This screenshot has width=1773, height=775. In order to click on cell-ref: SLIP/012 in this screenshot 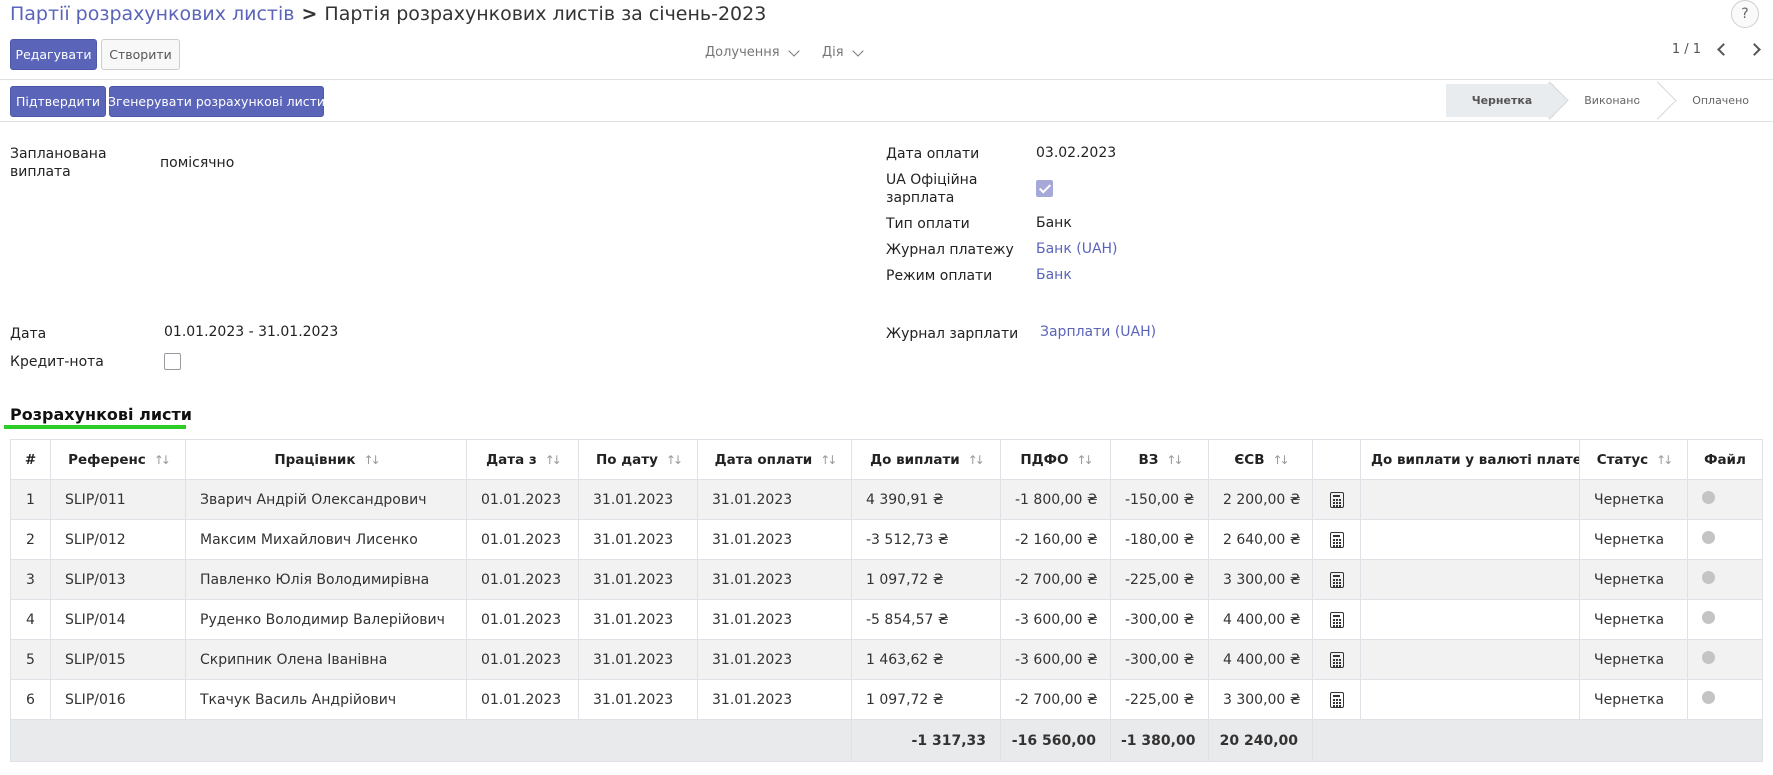, I will do `click(118, 539)`.